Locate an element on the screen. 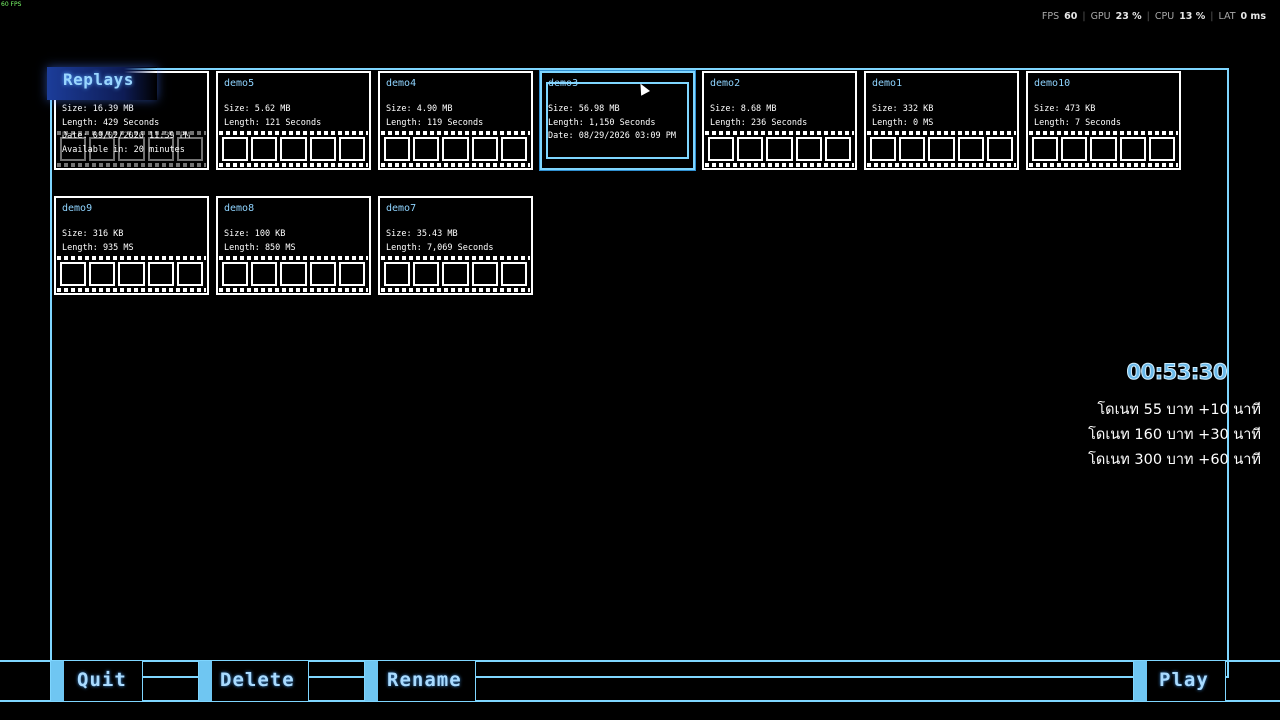  replay-info: Size: 35.43 MB Length: 7,069 Seconds is located at coordinates (439, 241).